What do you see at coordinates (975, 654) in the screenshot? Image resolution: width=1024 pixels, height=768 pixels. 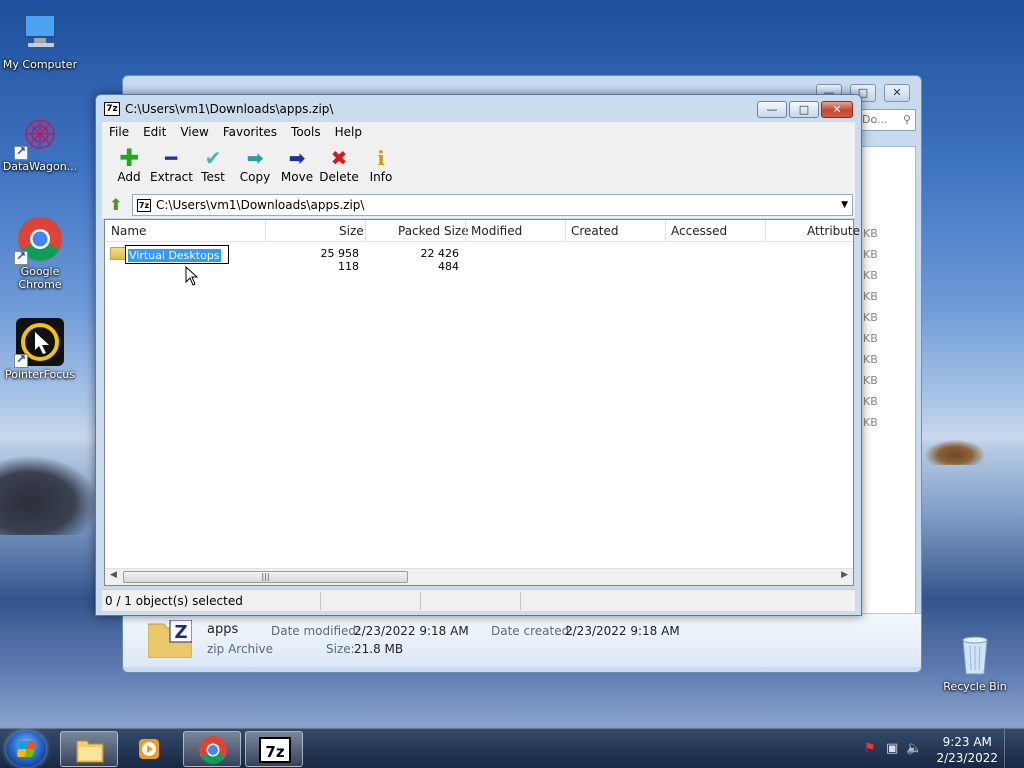 I see `recycle-bin-icon` at bounding box center [975, 654].